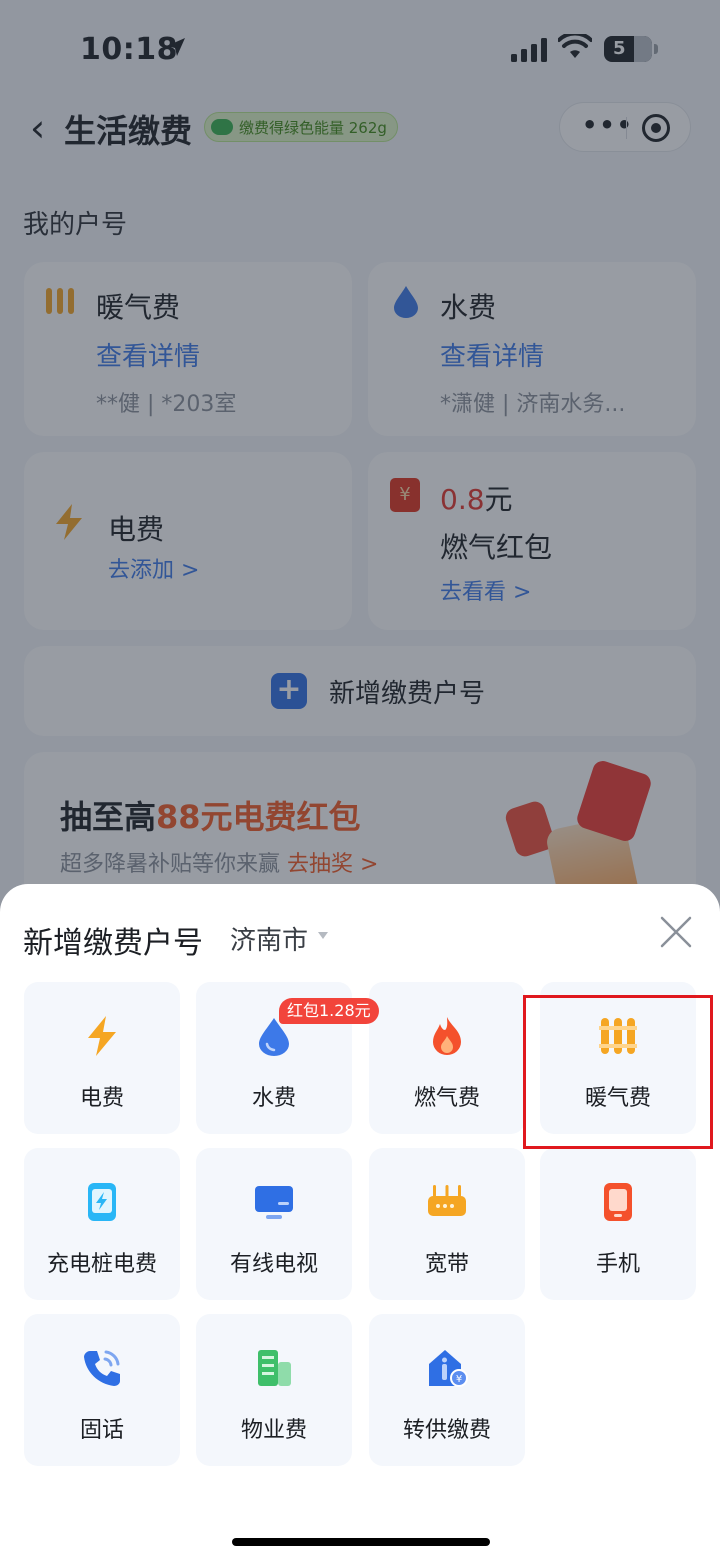 The height and width of the screenshot is (1559, 720). I want to click on tile-broadband: 宽带, so click(447, 1224).